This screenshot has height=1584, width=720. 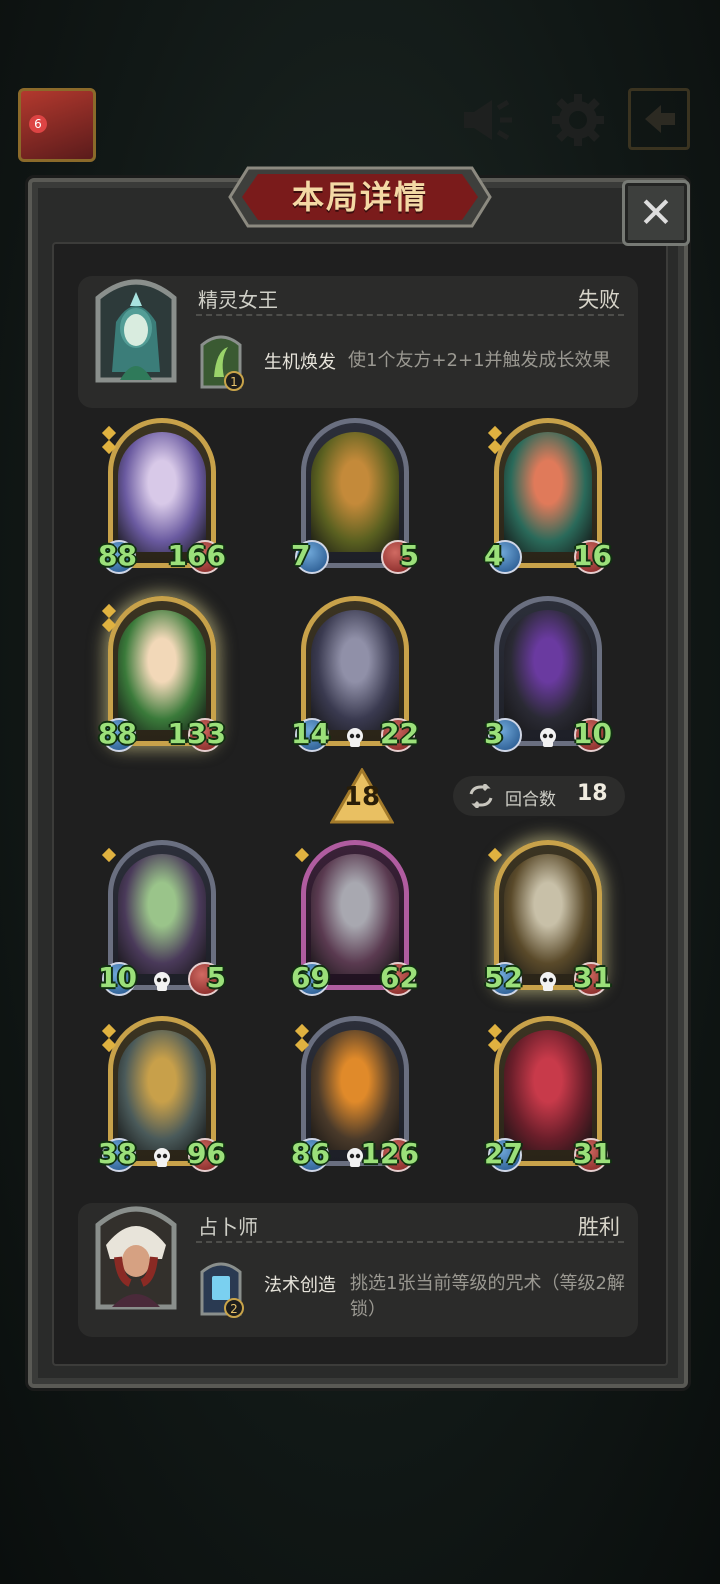 I want to click on round-label: 回合数, so click(x=530, y=800).